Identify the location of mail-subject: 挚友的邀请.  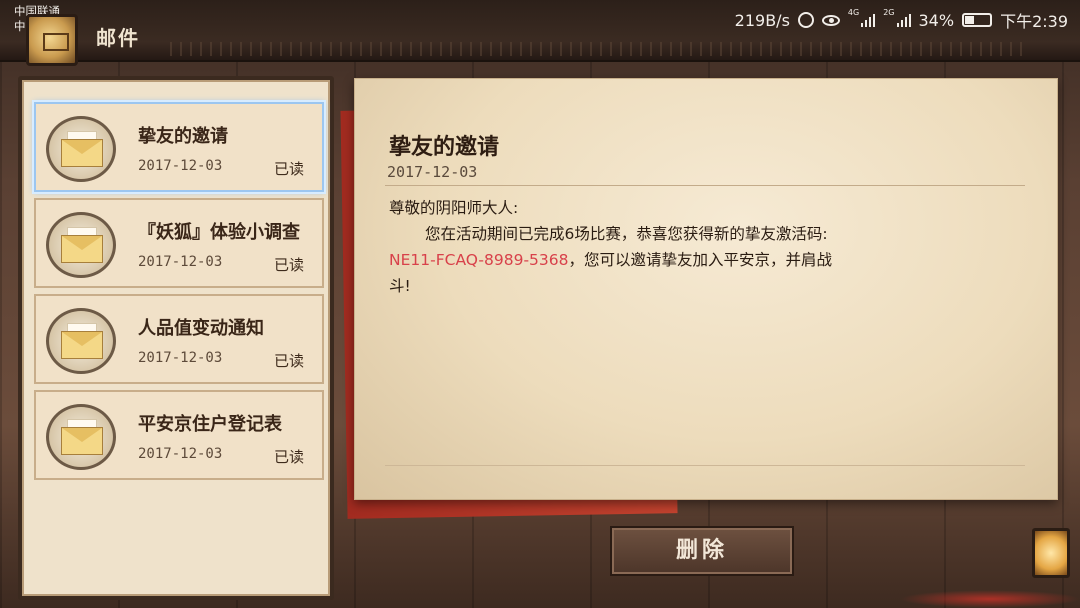
(183, 136).